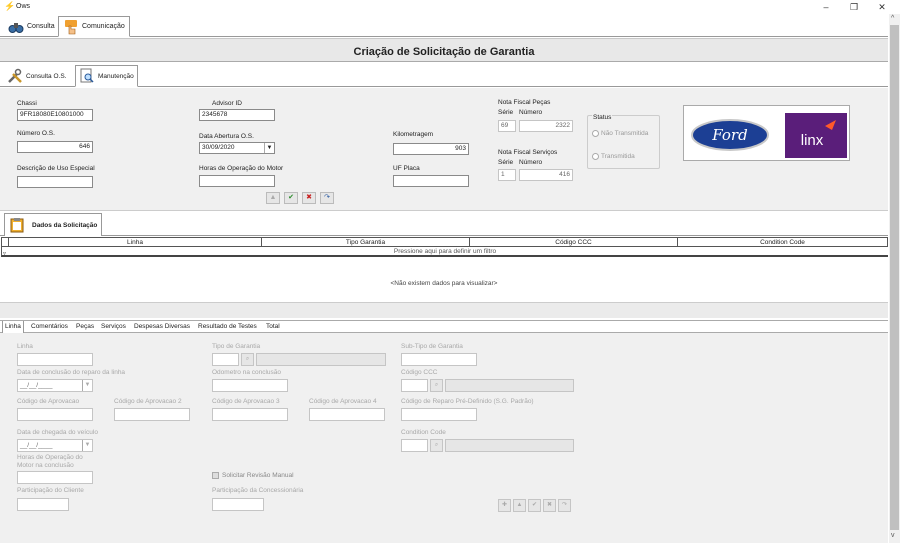 This screenshot has width=900, height=543. Describe the element at coordinates (215, 475) in the screenshot. I see `checkbox-icon` at that location.